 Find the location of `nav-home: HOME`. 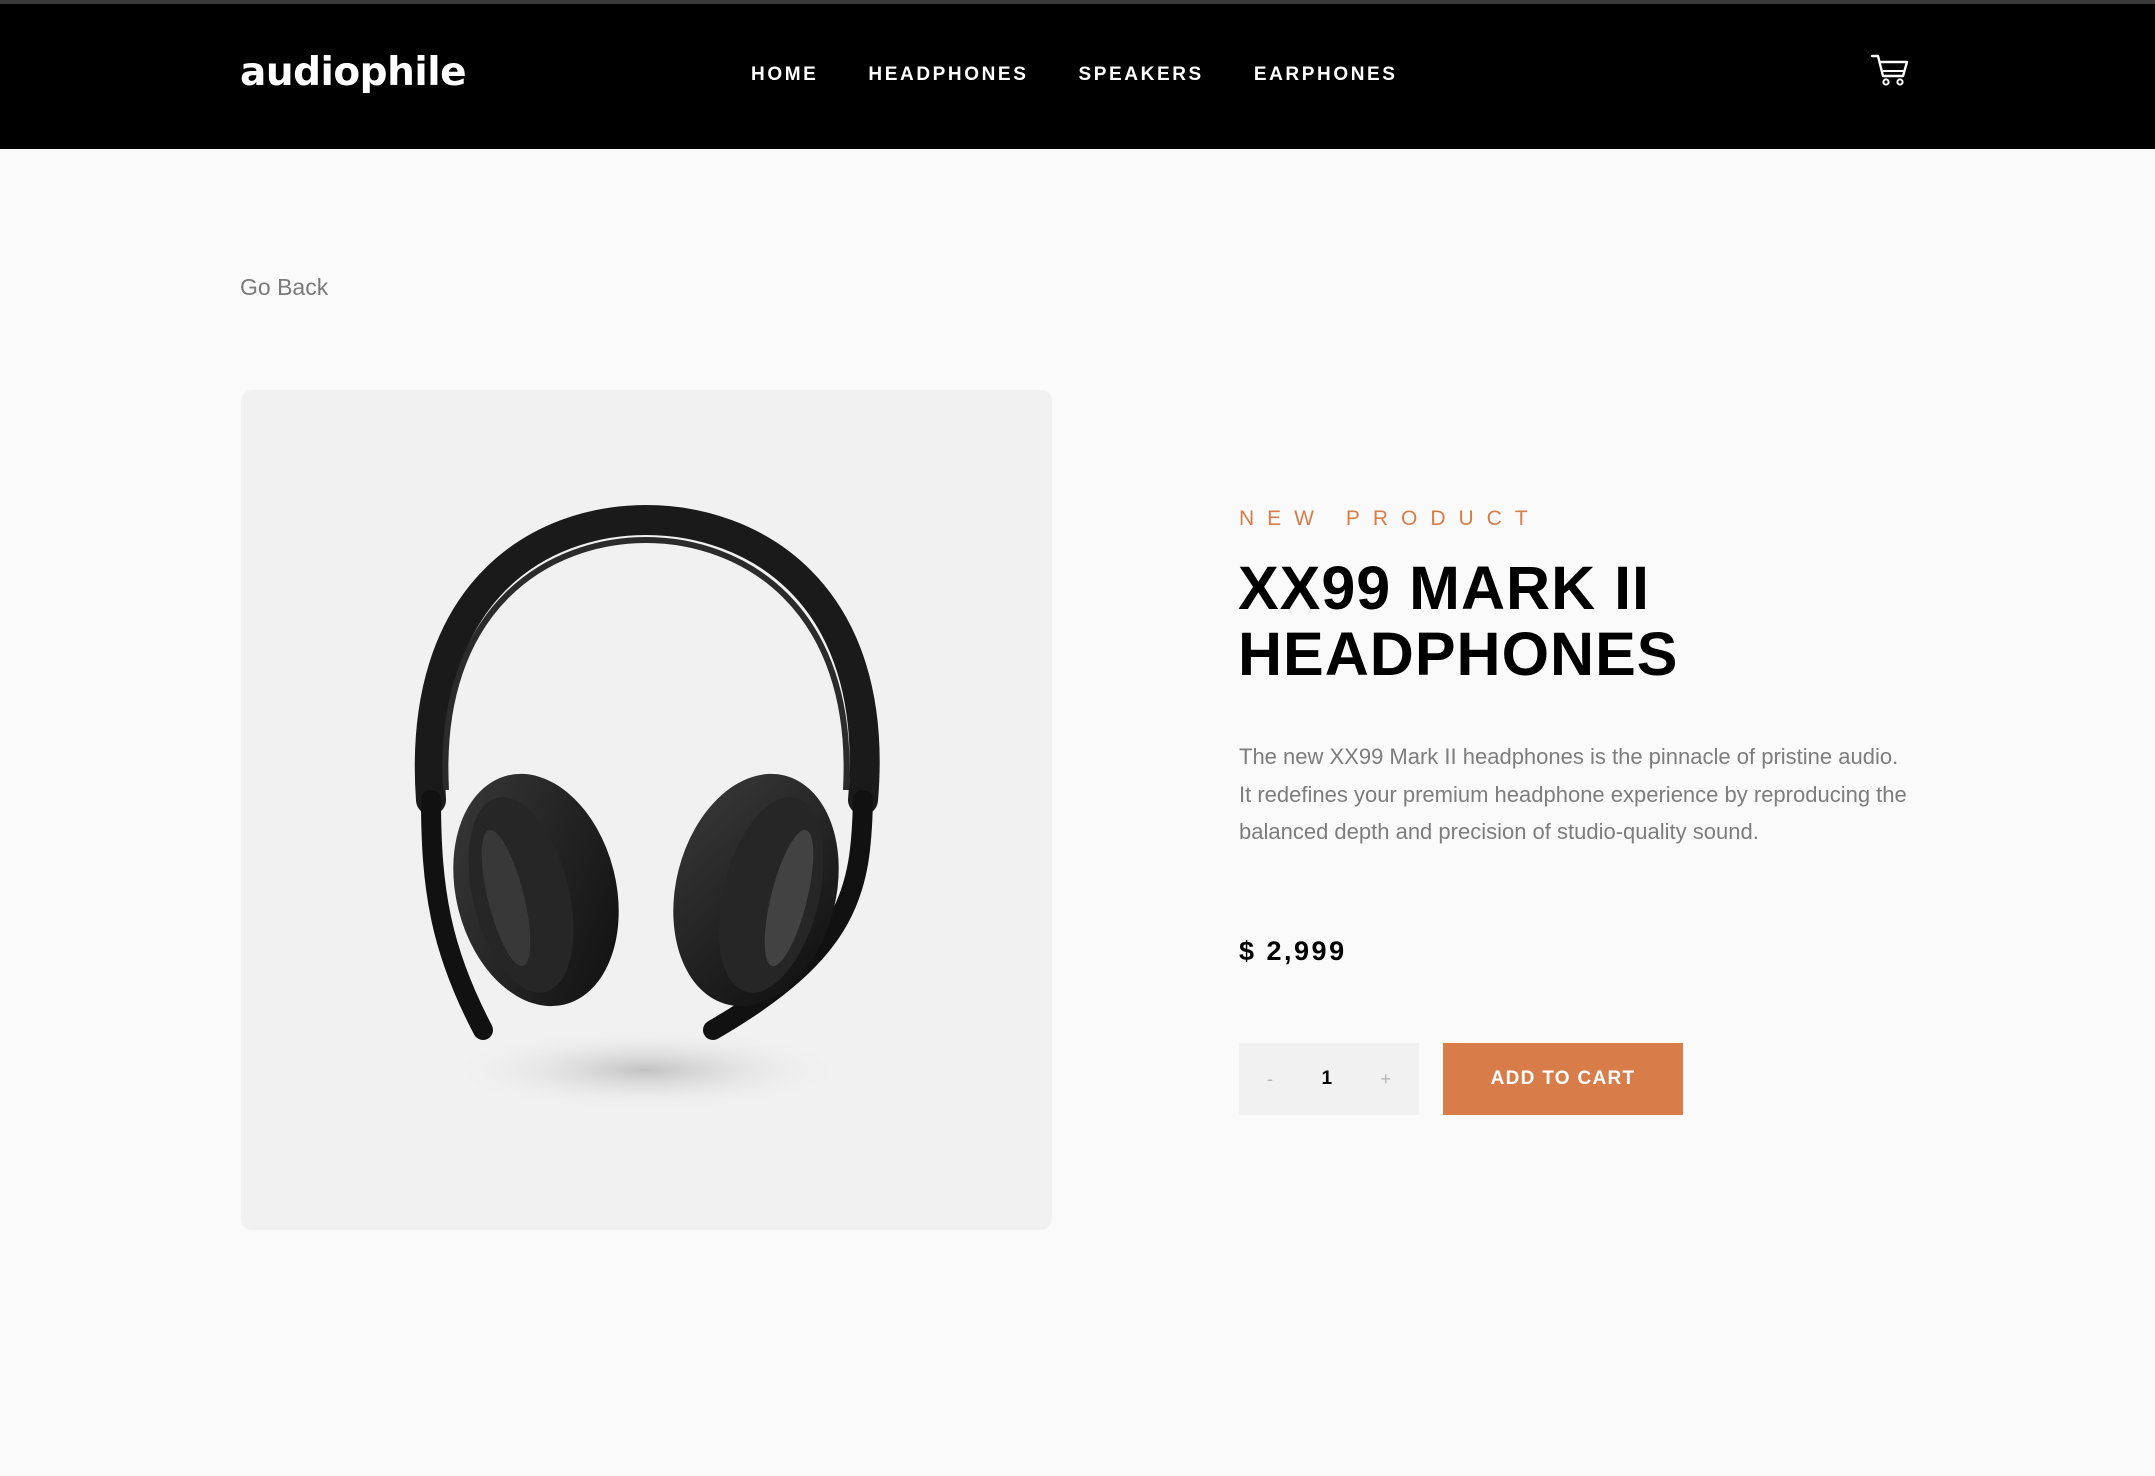

nav-home: HOME is located at coordinates (784, 75).